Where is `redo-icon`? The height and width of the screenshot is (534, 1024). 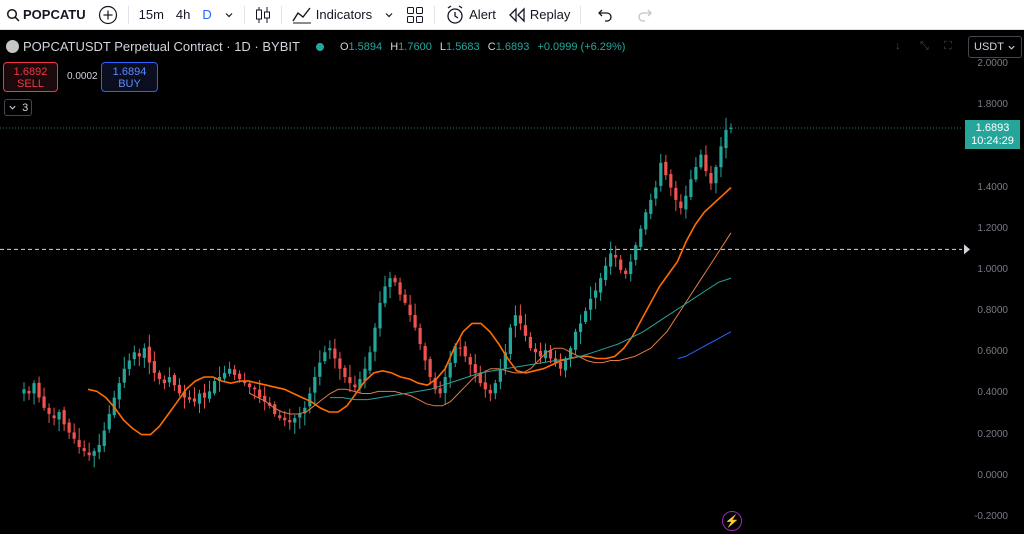 redo-icon is located at coordinates (645, 15).